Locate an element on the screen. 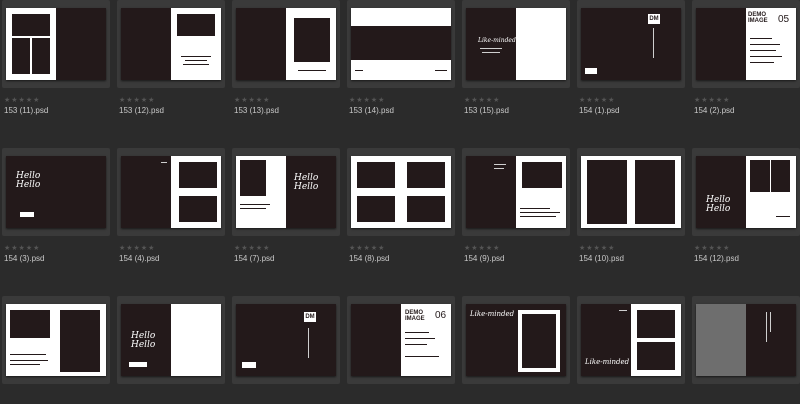 This screenshot has width=800, height=404. thumbnail-item: DM is located at coordinates (286, 350).